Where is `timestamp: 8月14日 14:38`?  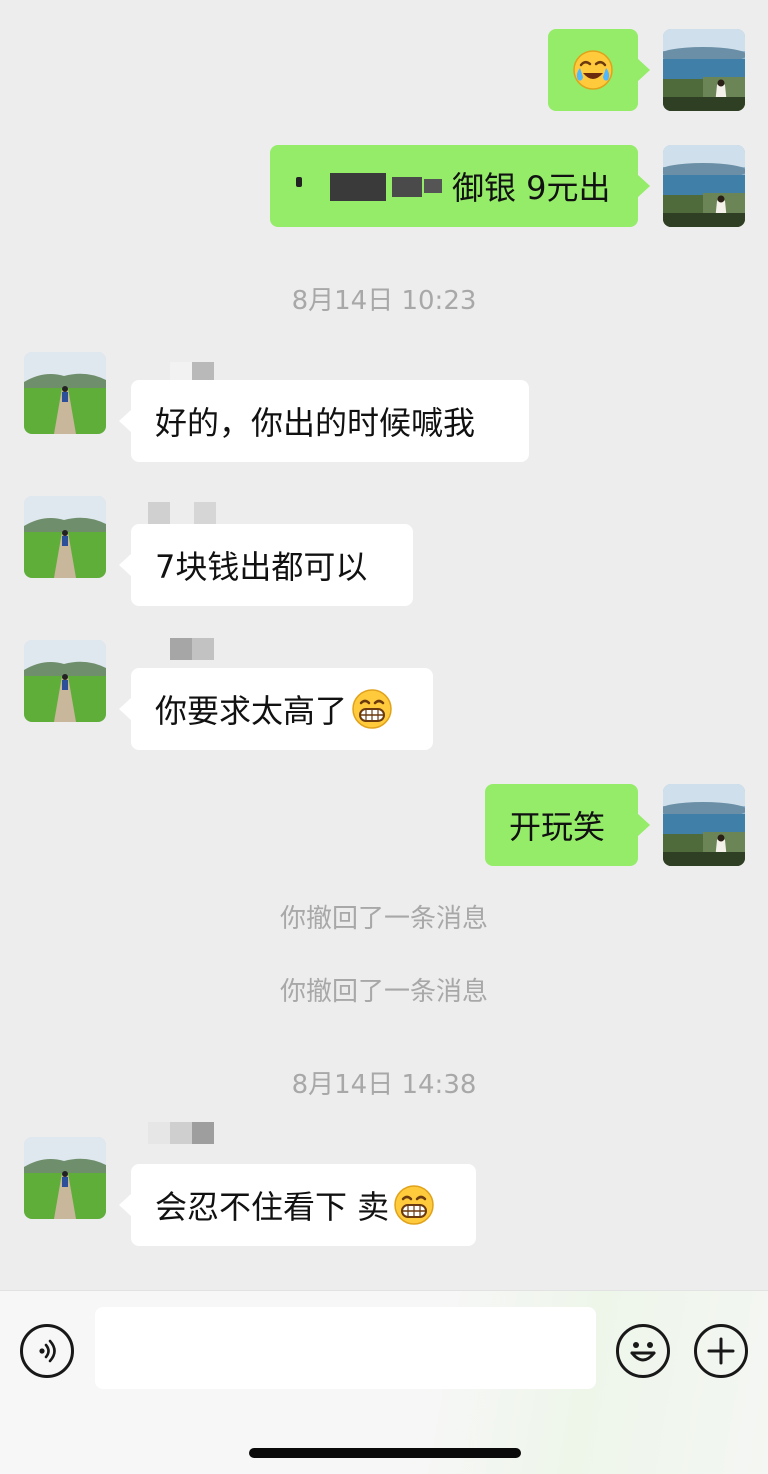
timestamp: 8月14日 14:38 is located at coordinates (384, 1085).